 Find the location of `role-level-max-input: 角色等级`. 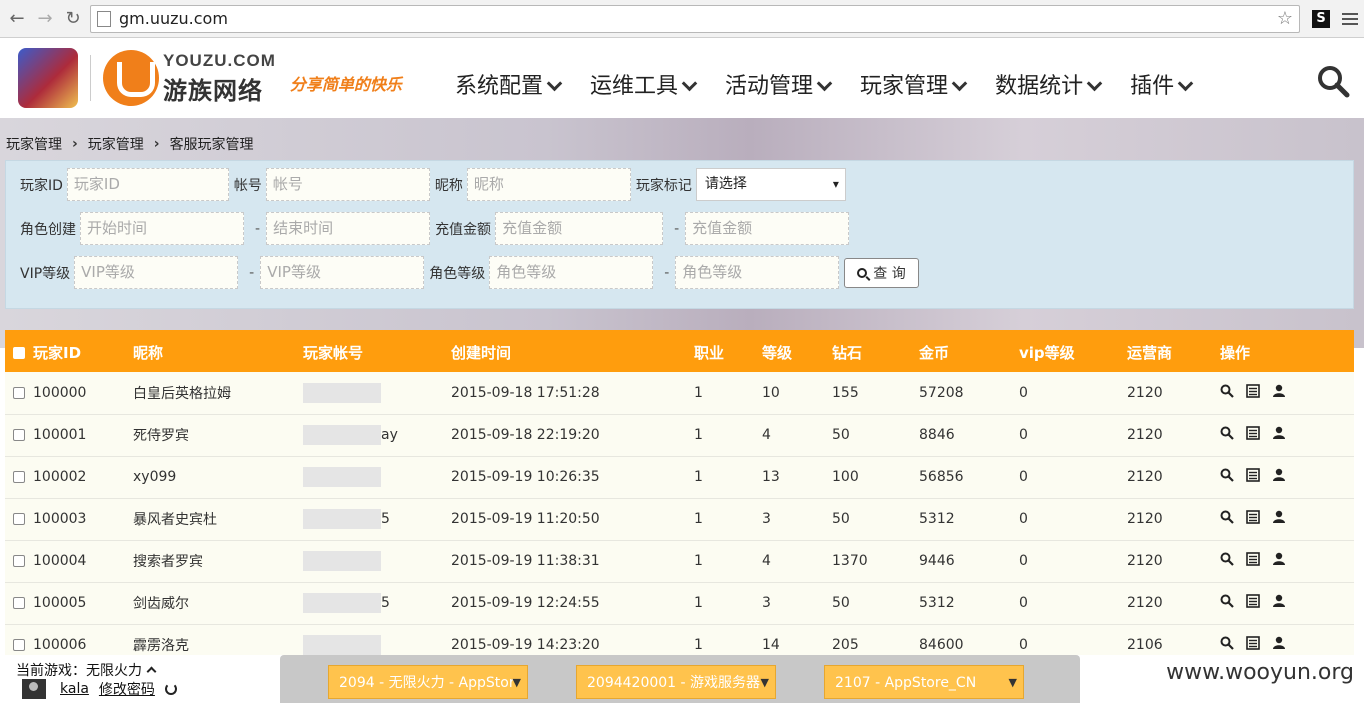

role-level-max-input: 角色等级 is located at coordinates (757, 272).